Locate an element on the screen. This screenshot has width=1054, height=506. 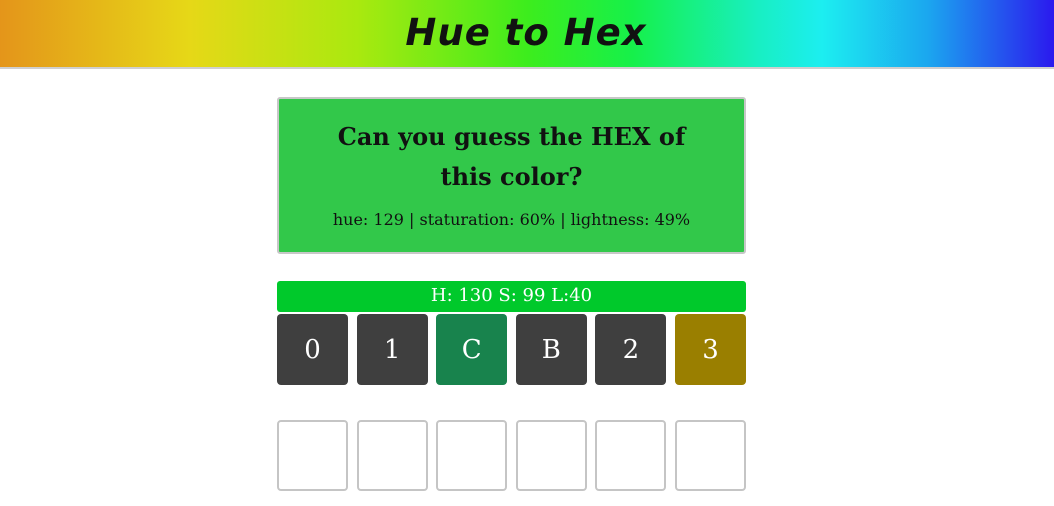
guess-row: 0 1 C B 2 3 is located at coordinates (511, 349).